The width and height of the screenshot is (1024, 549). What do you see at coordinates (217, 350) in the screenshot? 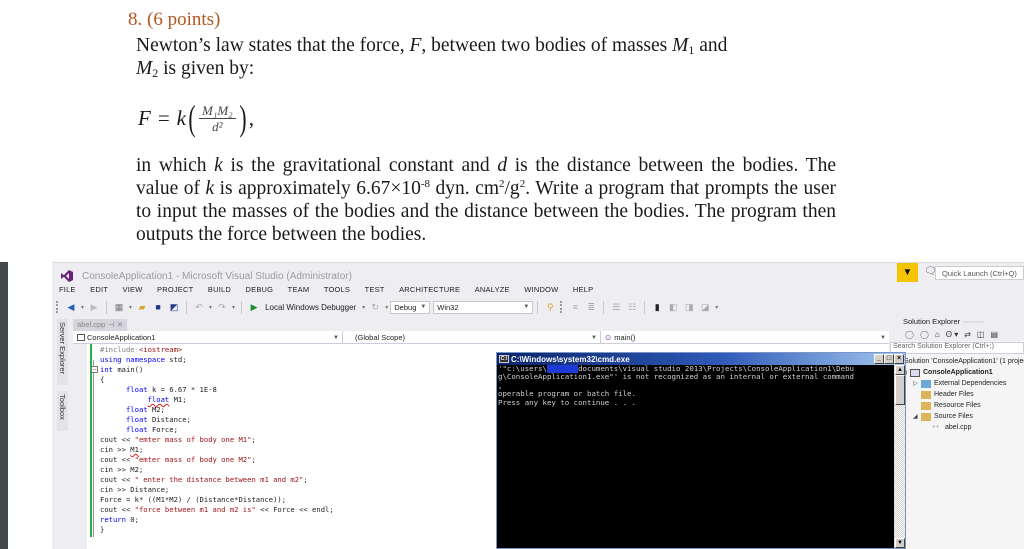
I see `code-line: #include <iostream>` at bounding box center [217, 350].